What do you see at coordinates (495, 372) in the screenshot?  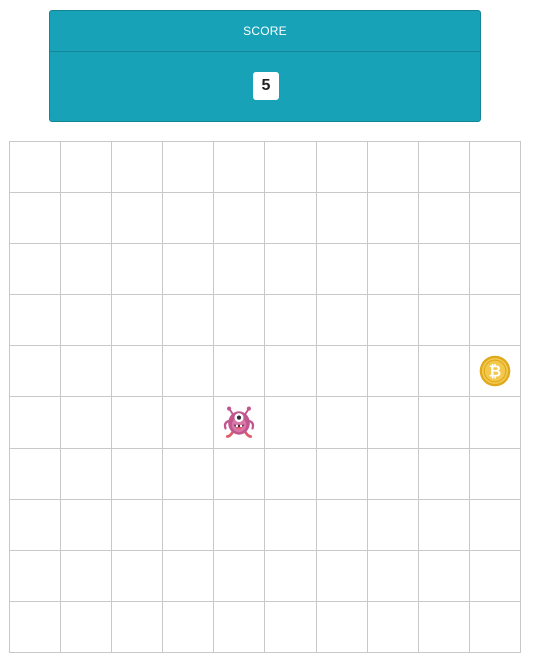 I see `board-cell: ₿` at bounding box center [495, 372].